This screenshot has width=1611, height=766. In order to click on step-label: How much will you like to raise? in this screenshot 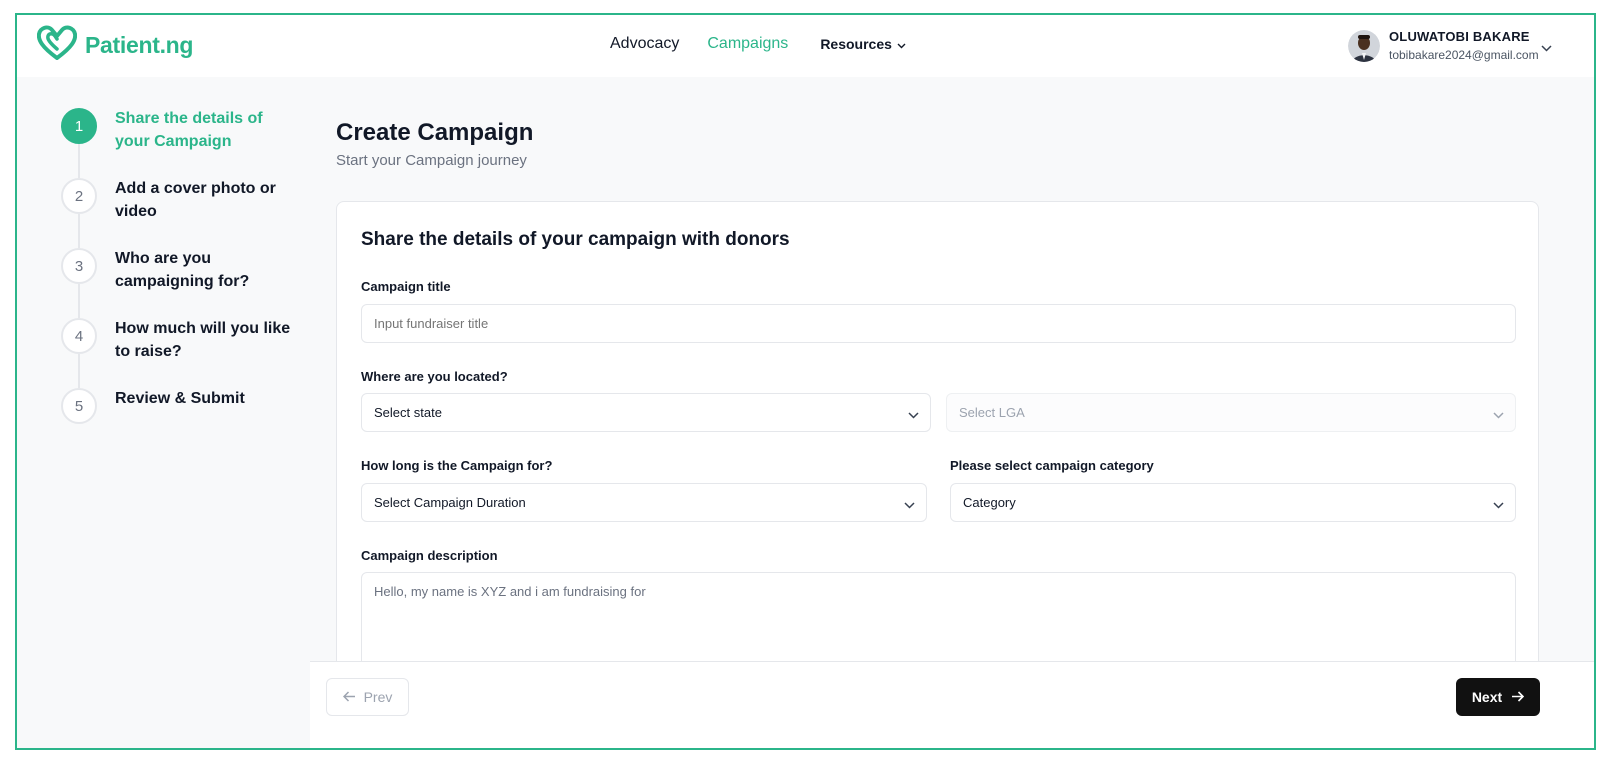, I will do `click(203, 340)`.